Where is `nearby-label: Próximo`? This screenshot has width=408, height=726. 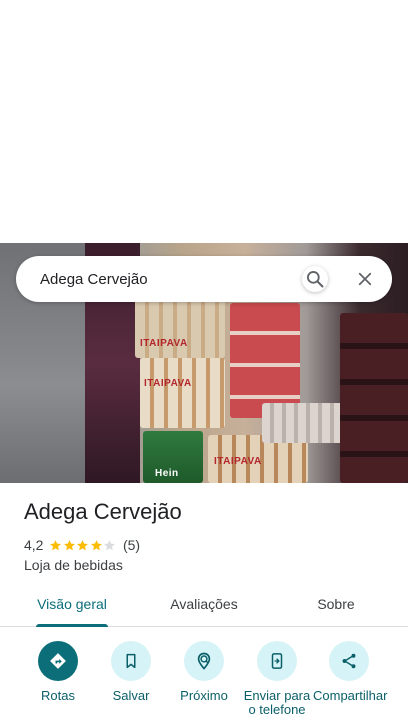
nearby-label: Próximo is located at coordinates (204, 695).